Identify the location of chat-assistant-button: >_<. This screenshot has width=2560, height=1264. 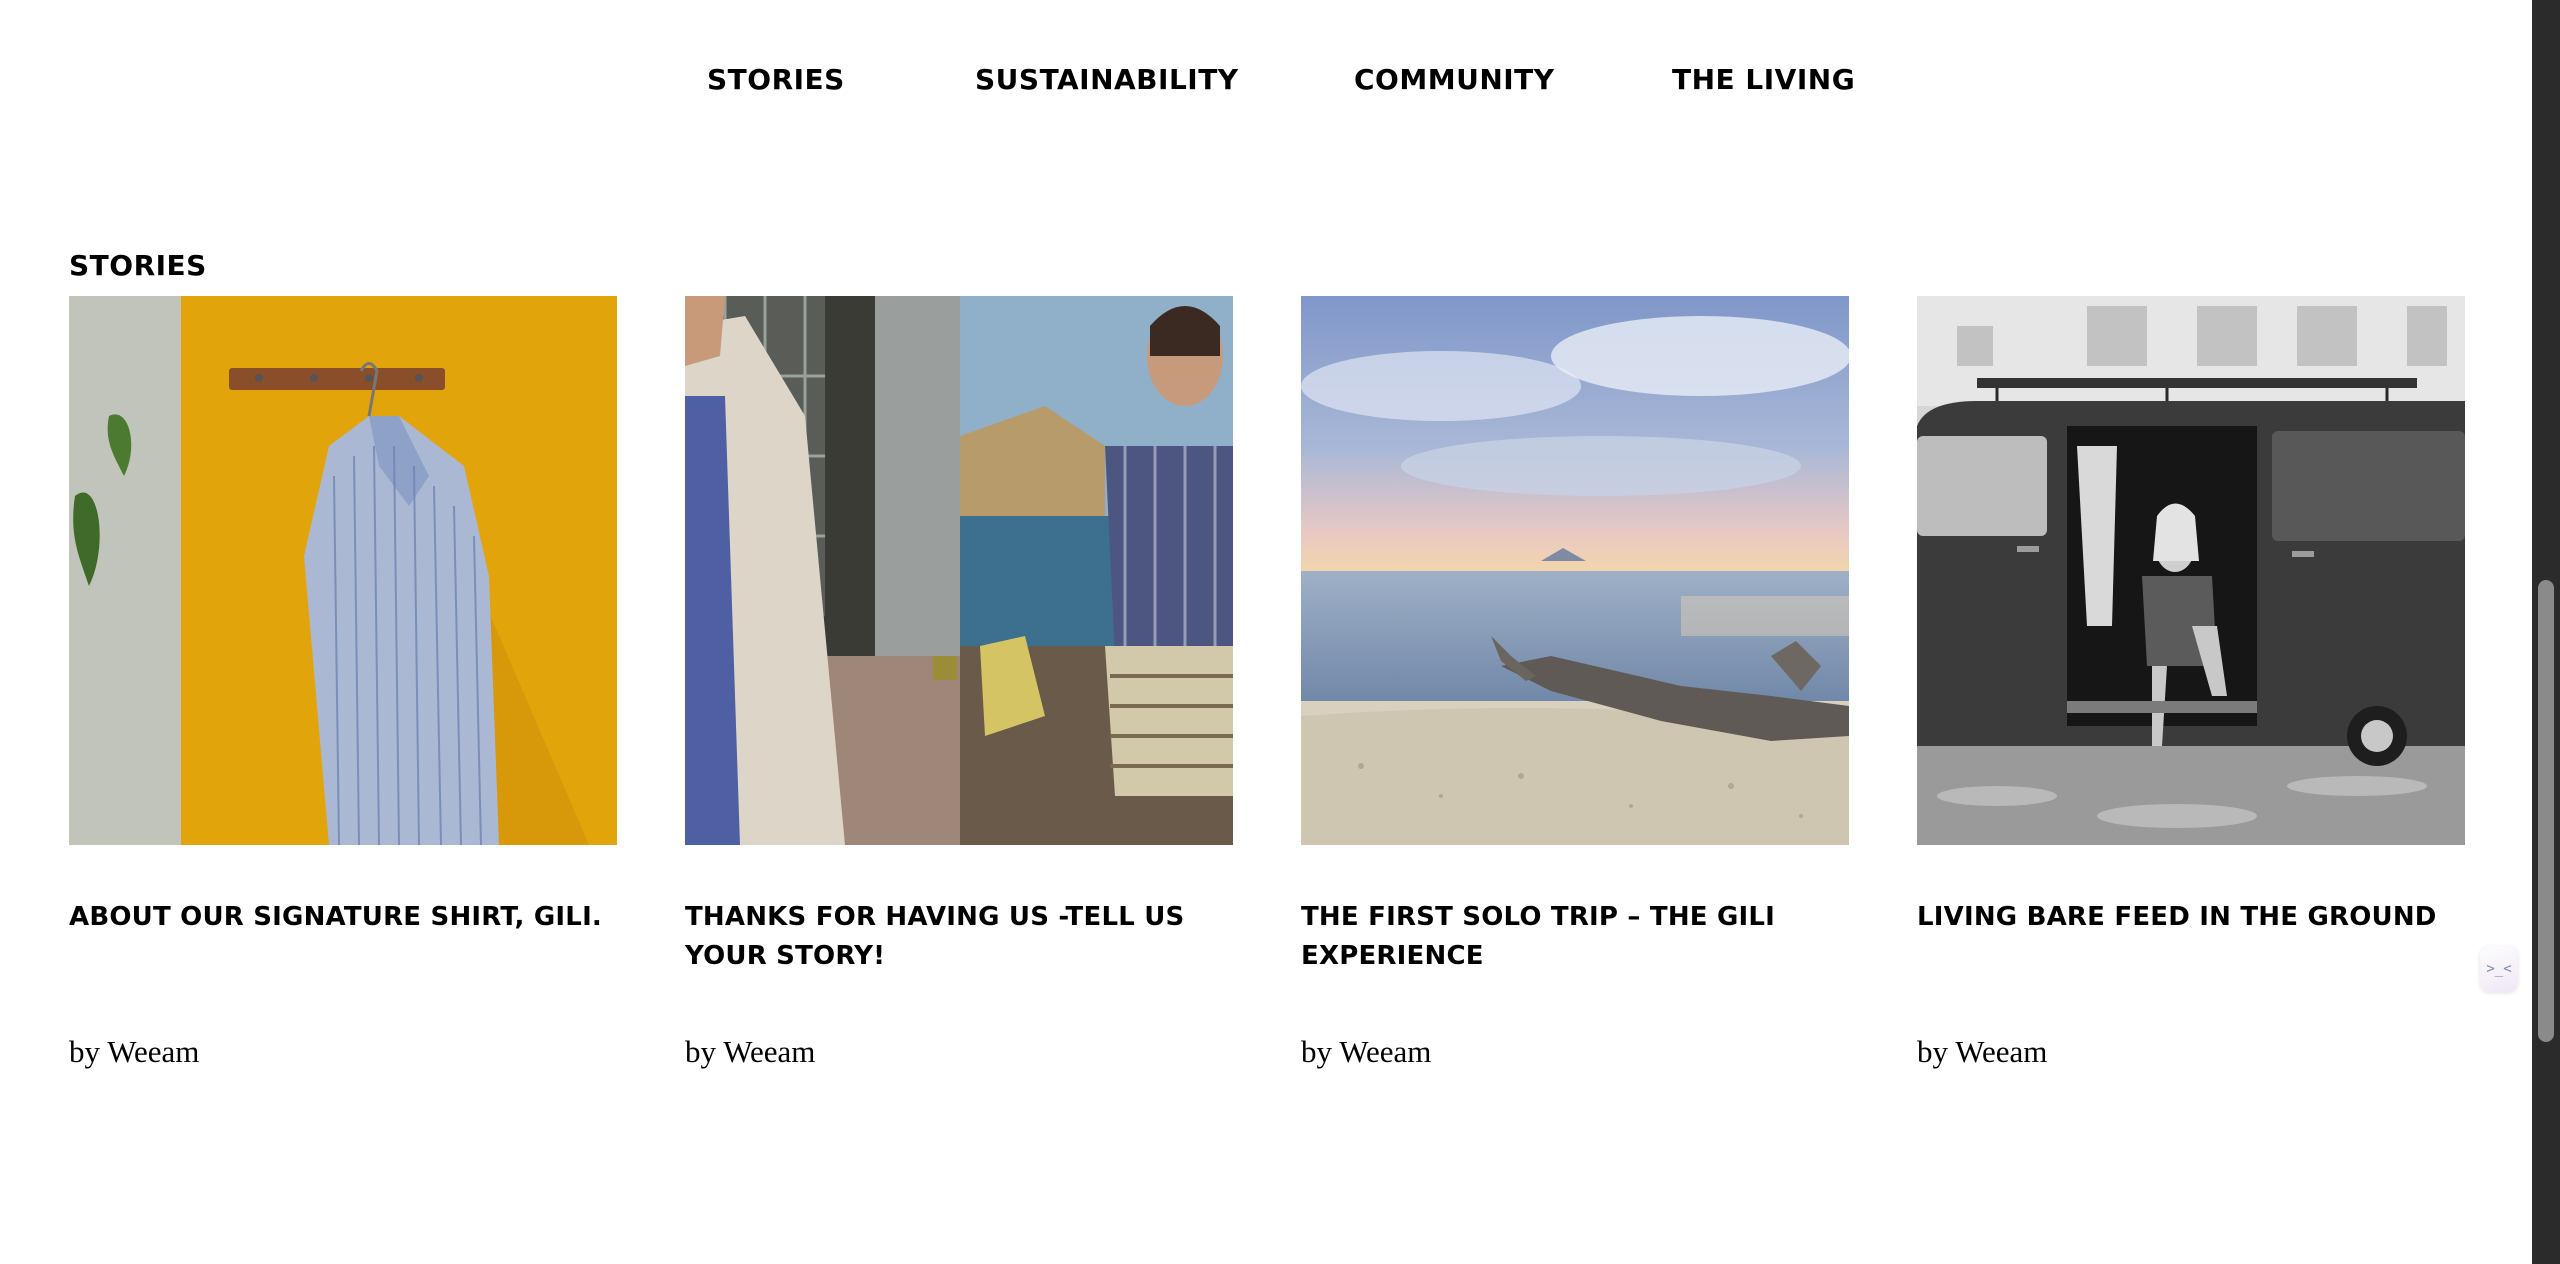
(2499, 969).